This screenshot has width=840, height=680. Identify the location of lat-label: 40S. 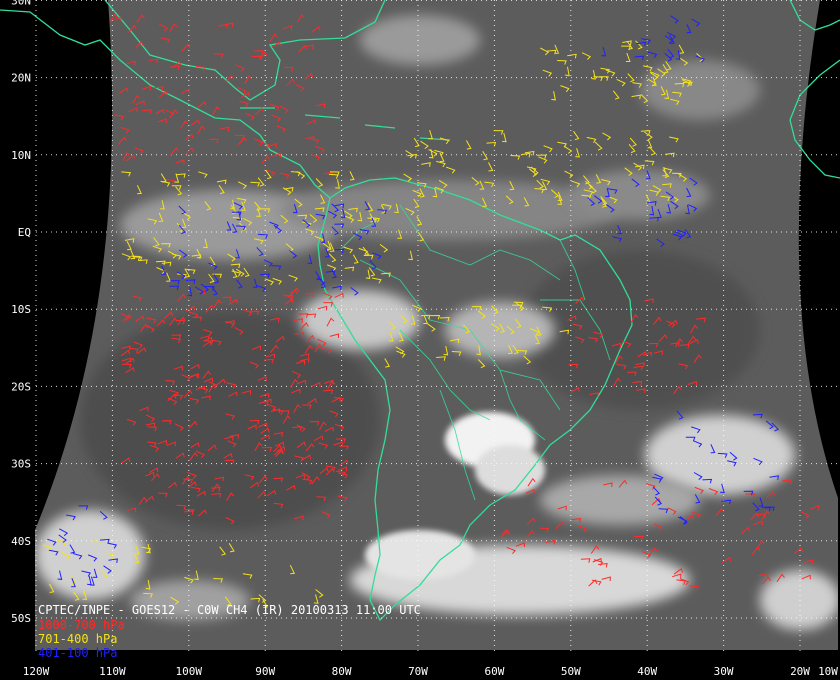
(21, 541).